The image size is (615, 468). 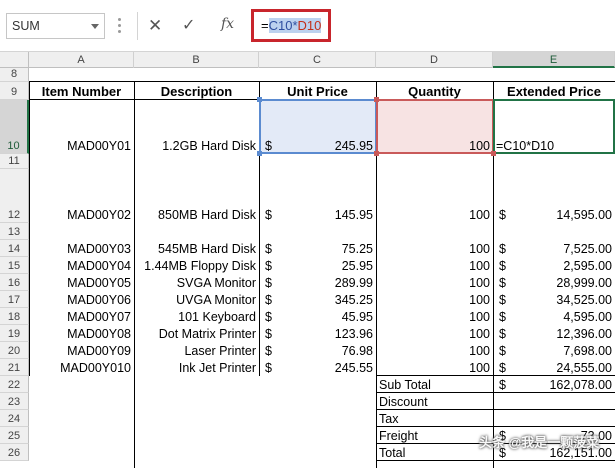 What do you see at coordinates (14, 265) in the screenshot?
I see `row-header-15: 15` at bounding box center [14, 265].